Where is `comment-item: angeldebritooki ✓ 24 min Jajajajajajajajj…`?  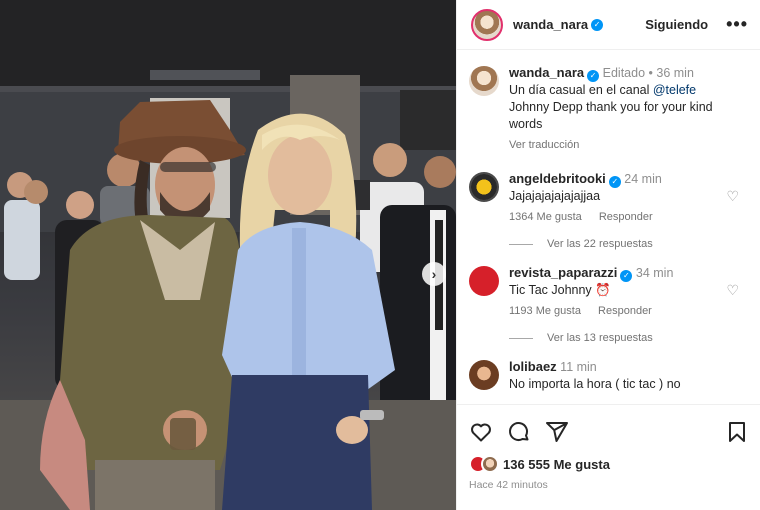
comment-item: angeldebritooki ✓ 24 min Jajajajajajajajj… is located at coordinates (609, 198).